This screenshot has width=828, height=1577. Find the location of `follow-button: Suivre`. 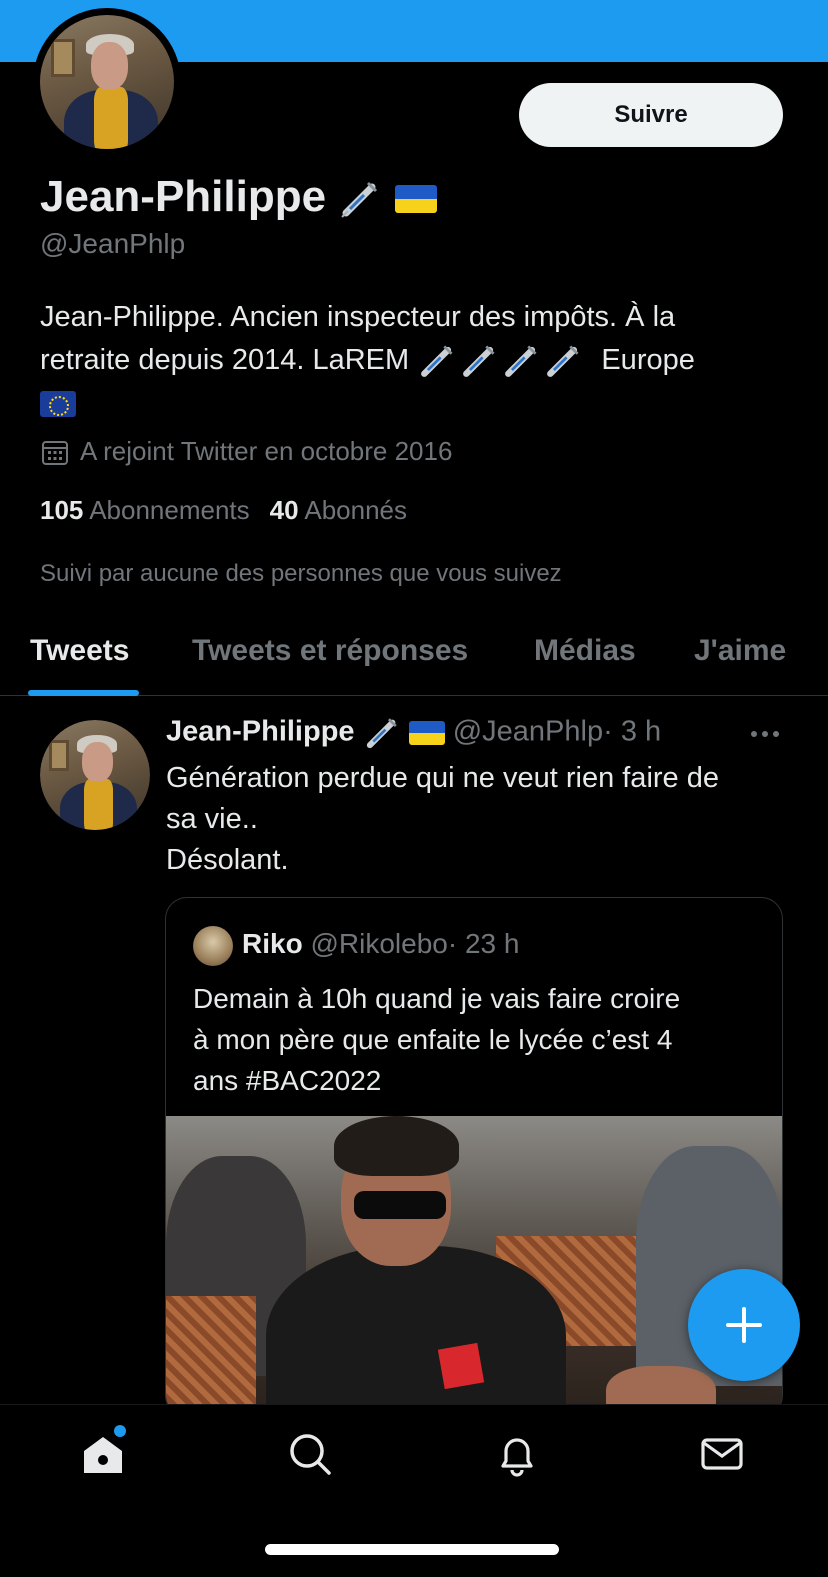

follow-button: Suivre is located at coordinates (651, 115).